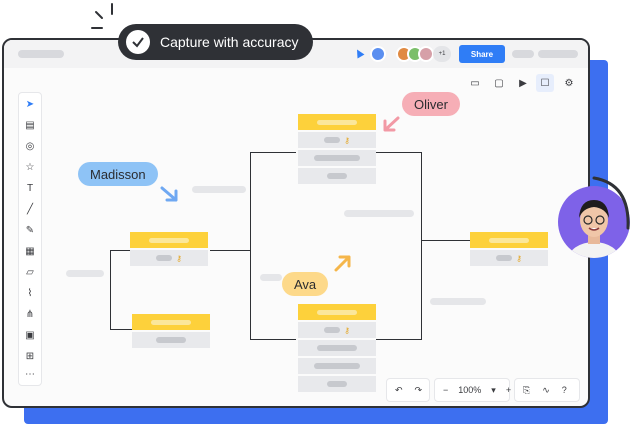 This screenshot has height=426, width=640. I want to click on image-icon: ▣, so click(30, 335).